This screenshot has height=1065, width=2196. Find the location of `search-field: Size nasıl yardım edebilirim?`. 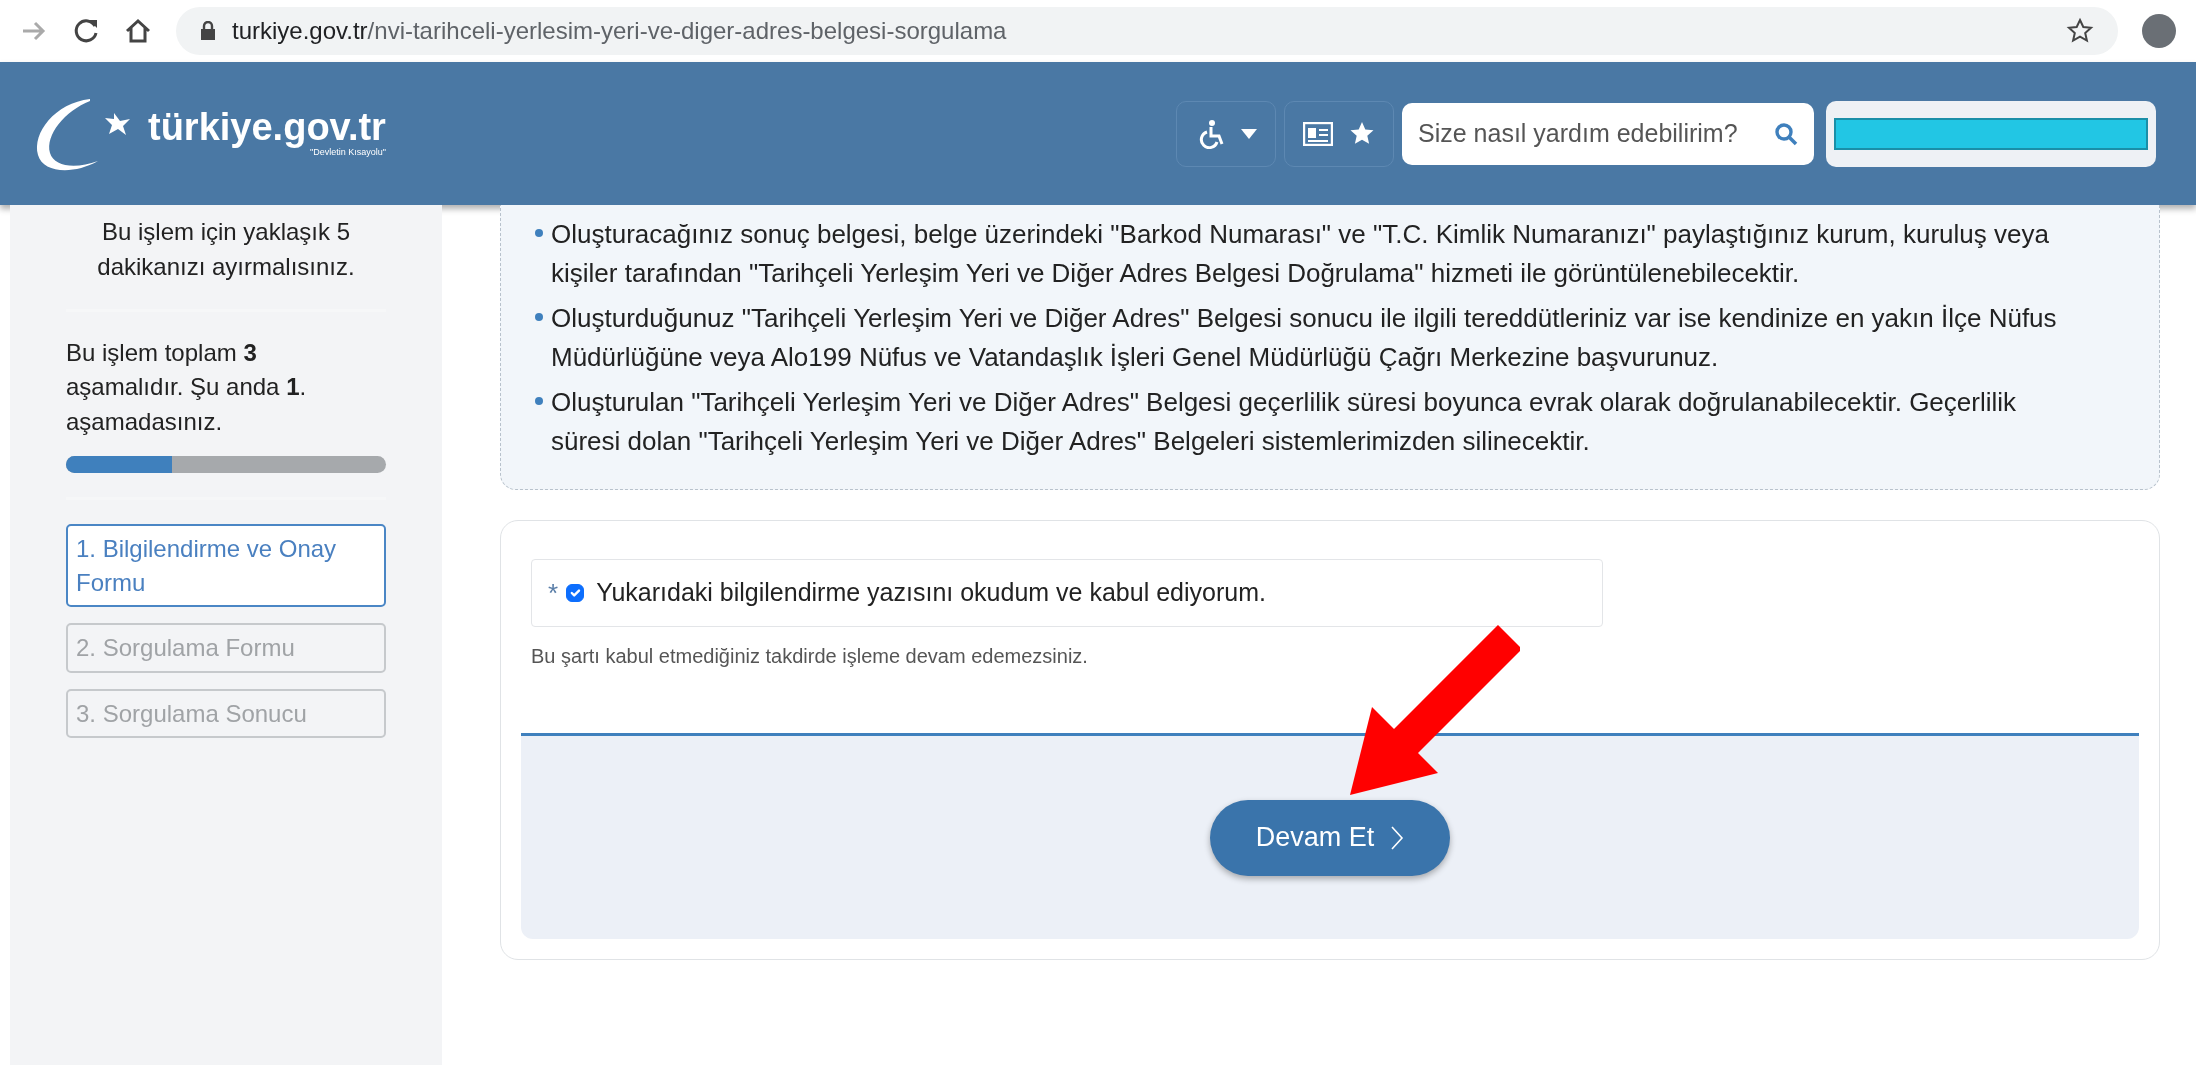

search-field: Size nasıl yardım edebilirim? is located at coordinates (1608, 133).